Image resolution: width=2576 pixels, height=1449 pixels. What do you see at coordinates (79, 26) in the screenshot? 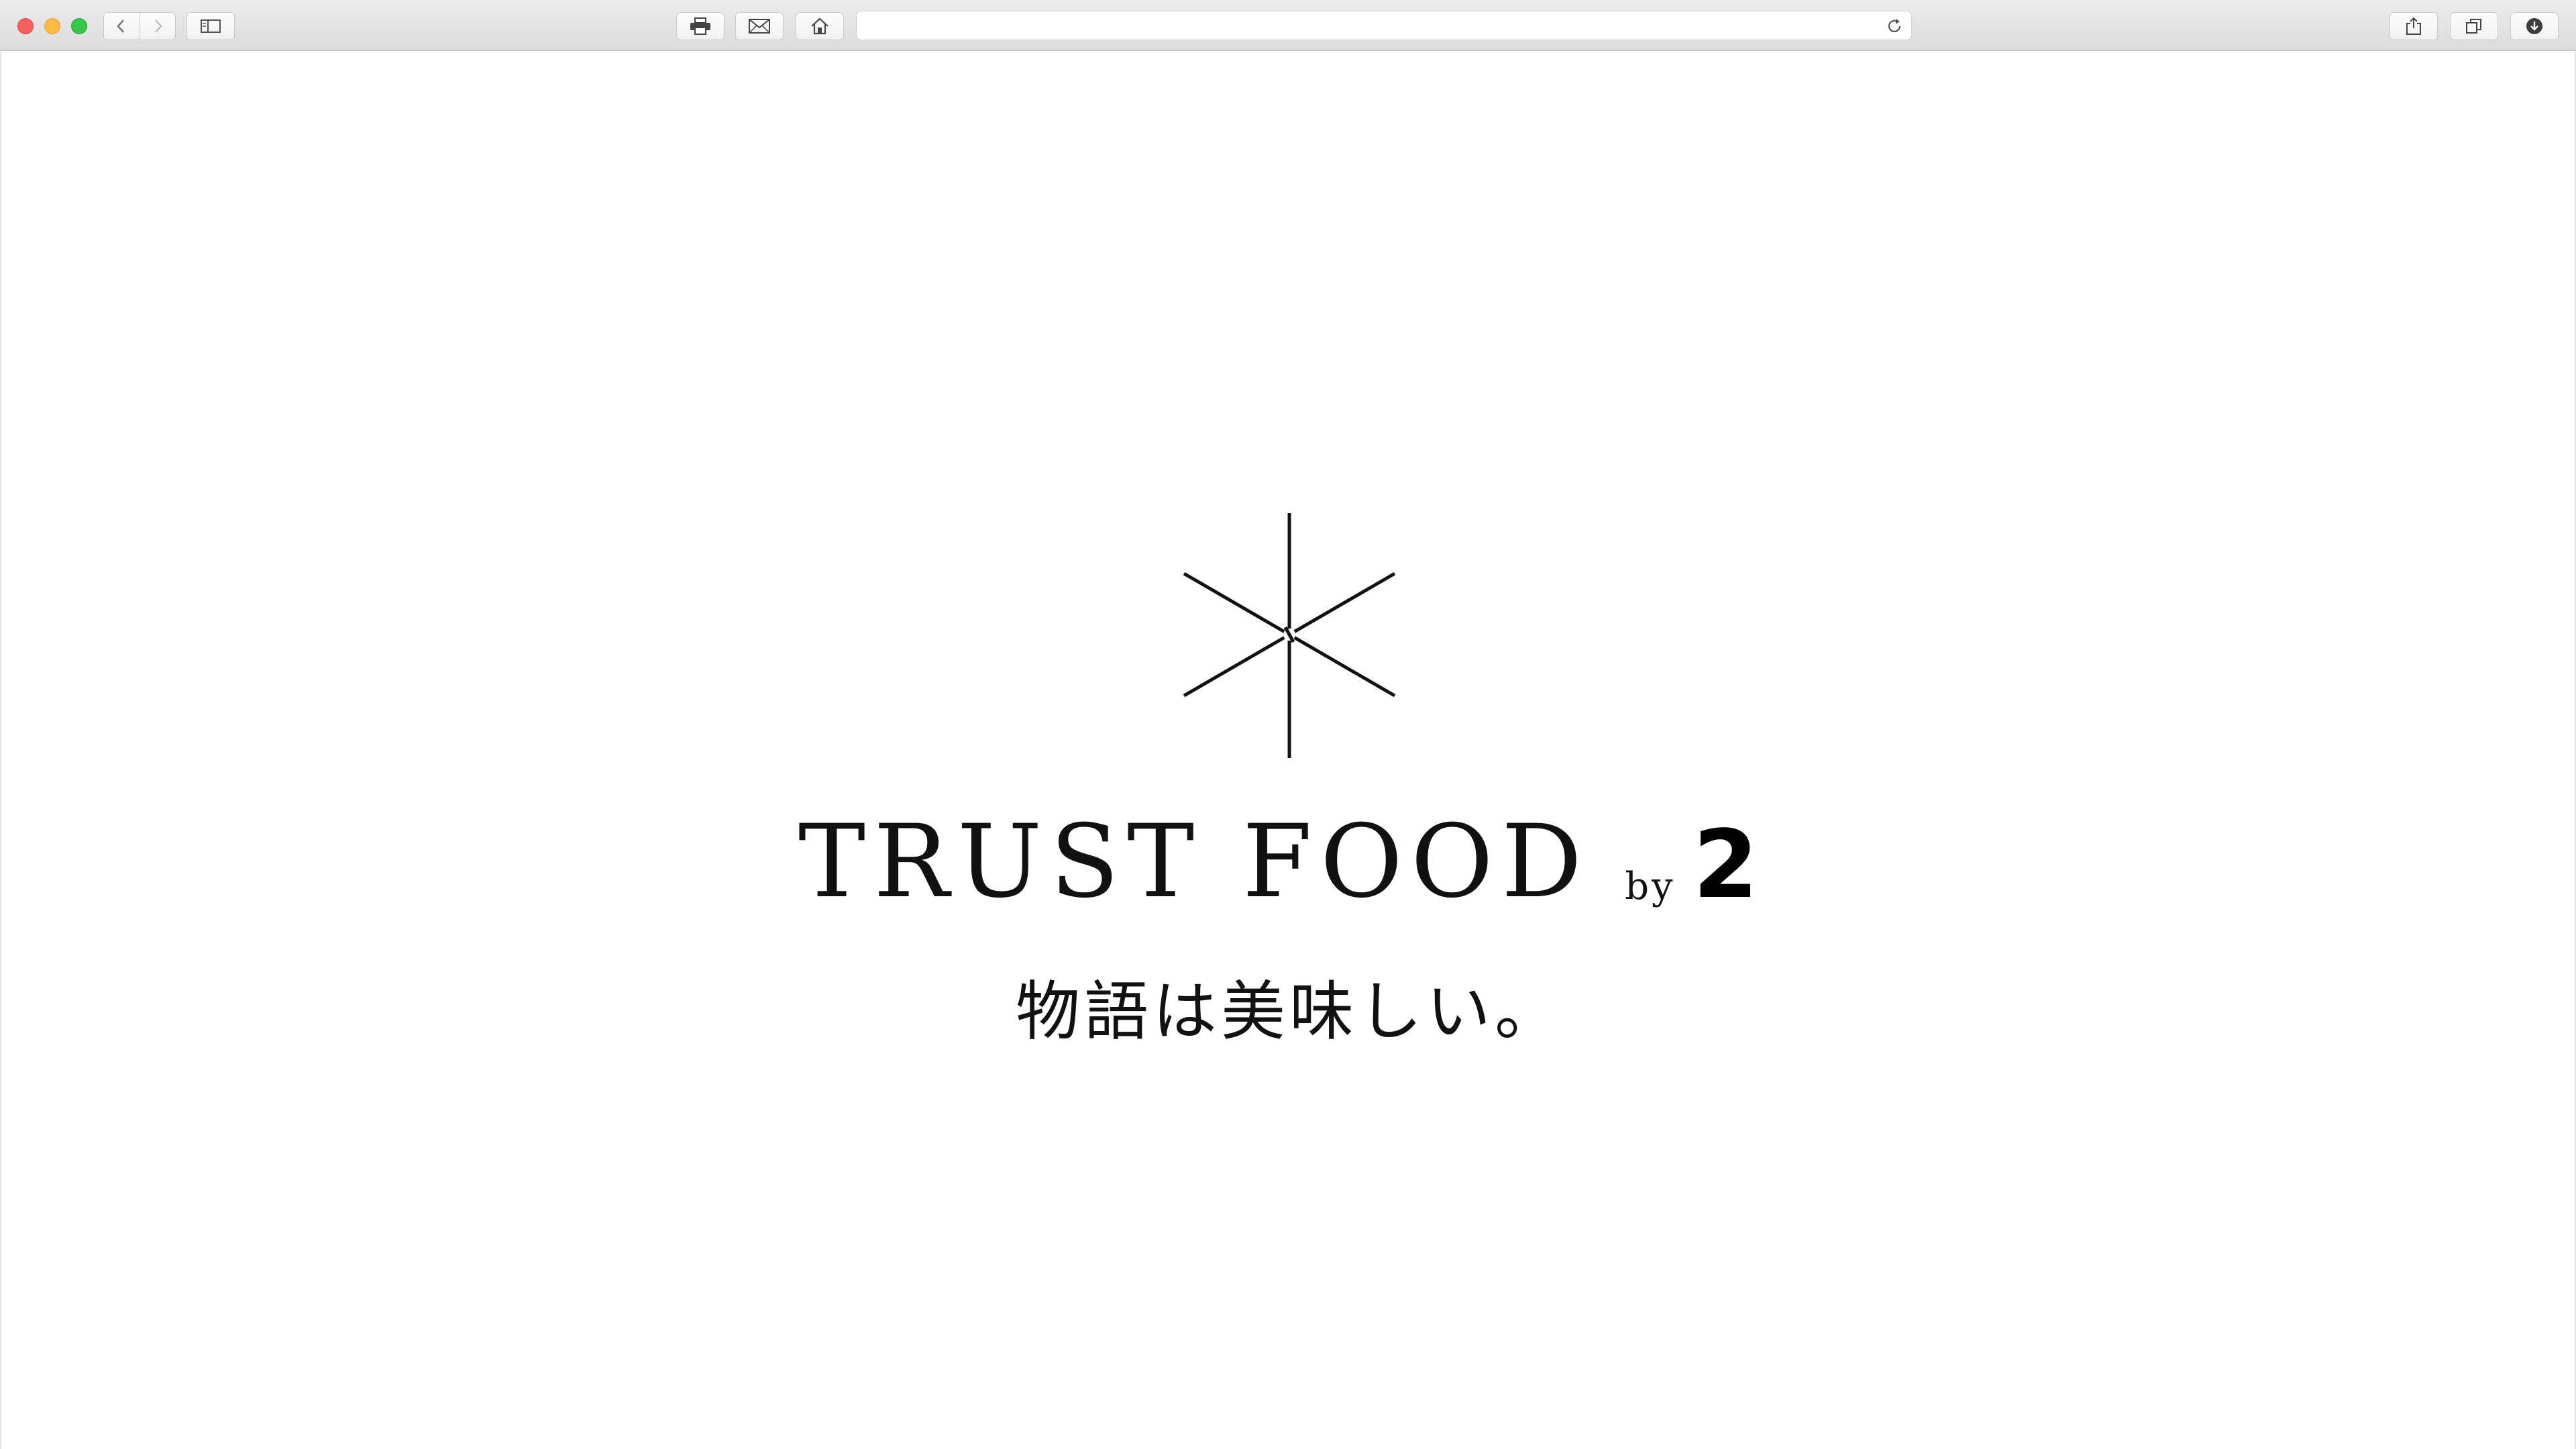
I see `maximize-window-button` at bounding box center [79, 26].